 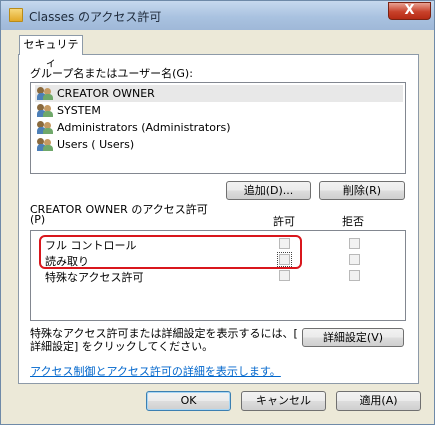 What do you see at coordinates (122, 346) in the screenshot?
I see `advanced-hint-line2: 詳細設定] をクリックしてください。` at bounding box center [122, 346].